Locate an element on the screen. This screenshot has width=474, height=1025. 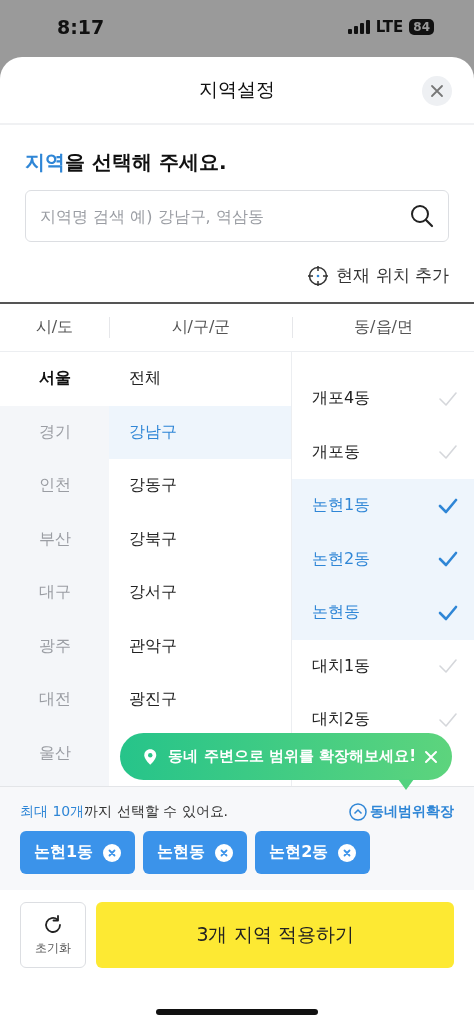
search-field: 지역명 검색 예) 강남구, 역삼동 is located at coordinates (237, 216).